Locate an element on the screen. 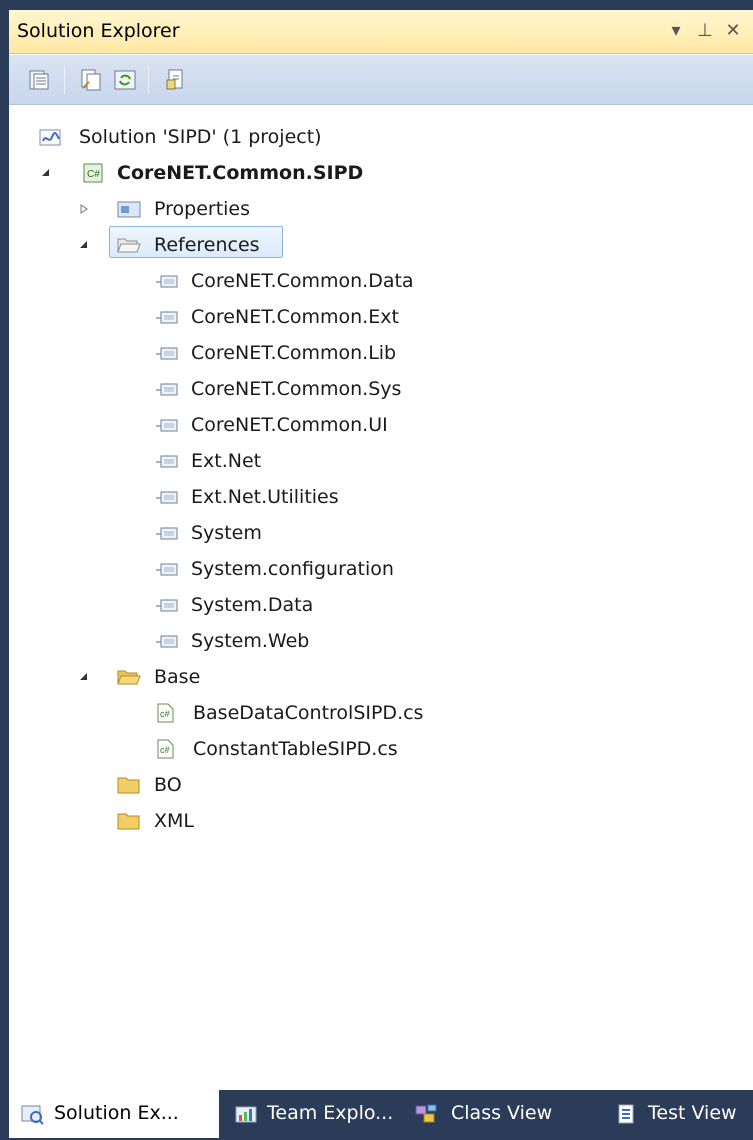 Image resolution: width=753 pixels, height=1140 pixels. reference-item: System.Data is located at coordinates (381, 606).